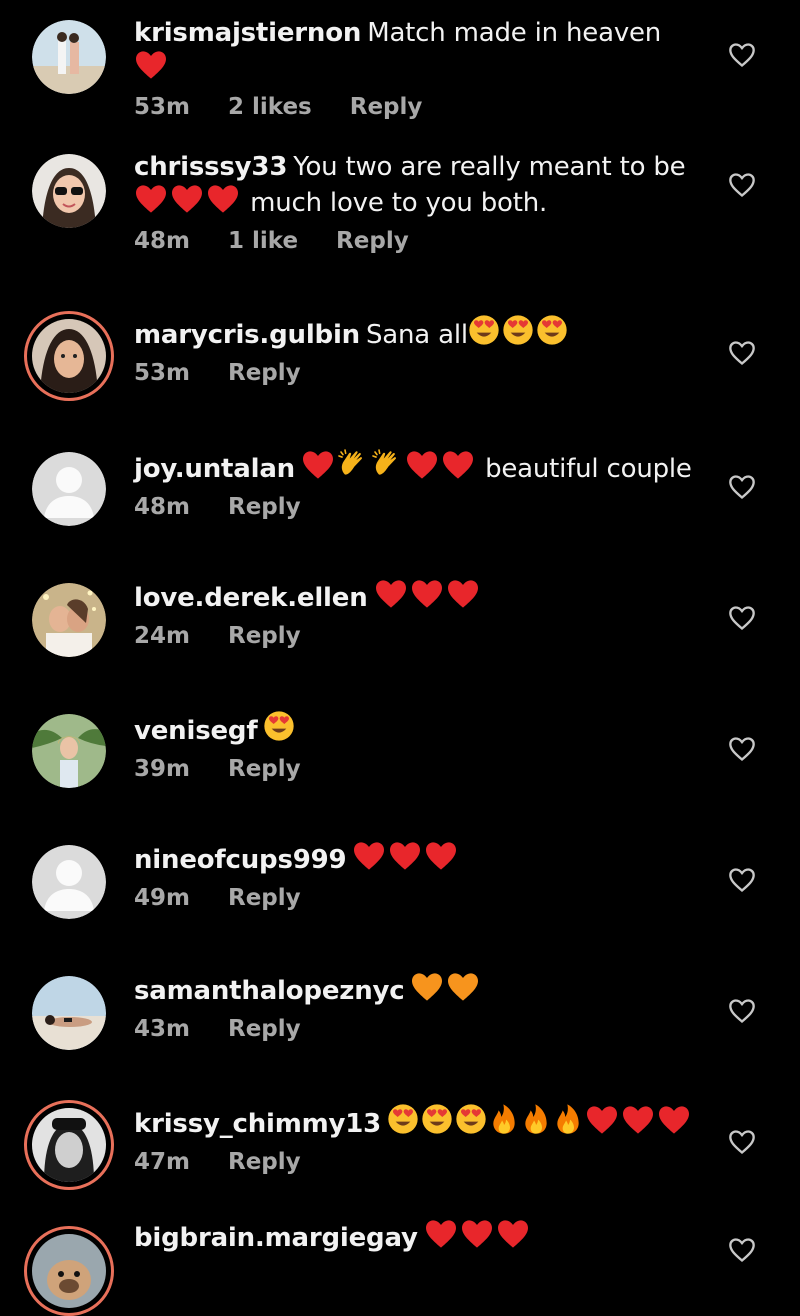 The width and height of the screenshot is (800, 1316). I want to click on comment-username: nineofcups999, so click(240, 860).